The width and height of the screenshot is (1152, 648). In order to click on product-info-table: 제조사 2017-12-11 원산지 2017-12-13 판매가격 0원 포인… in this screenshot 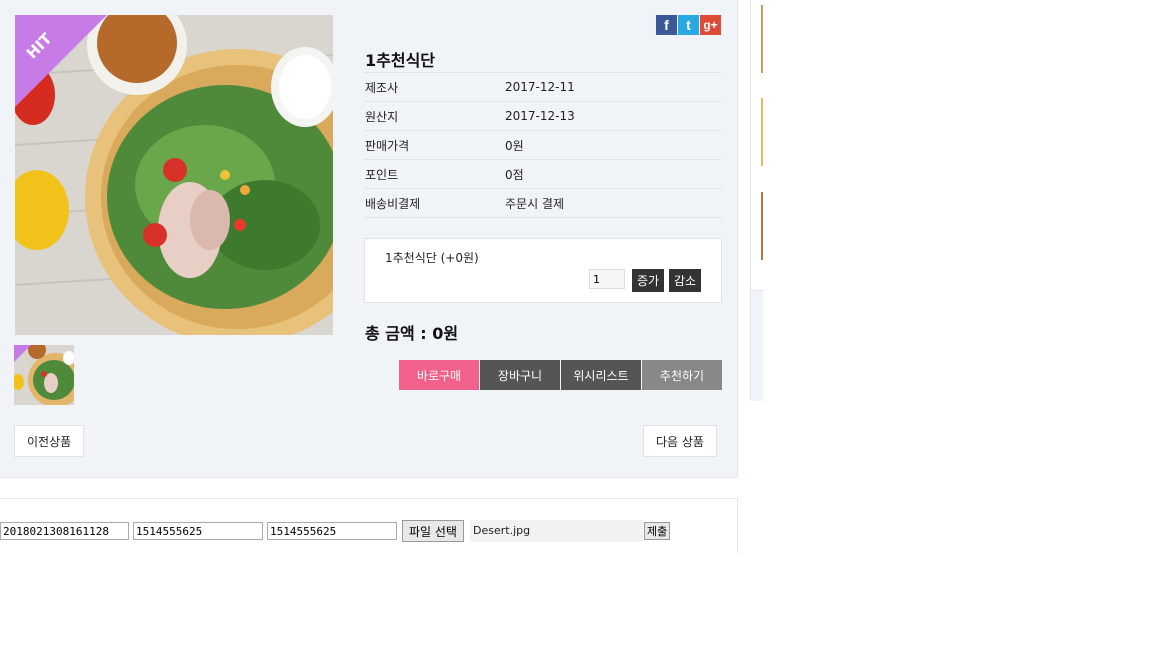, I will do `click(543, 145)`.